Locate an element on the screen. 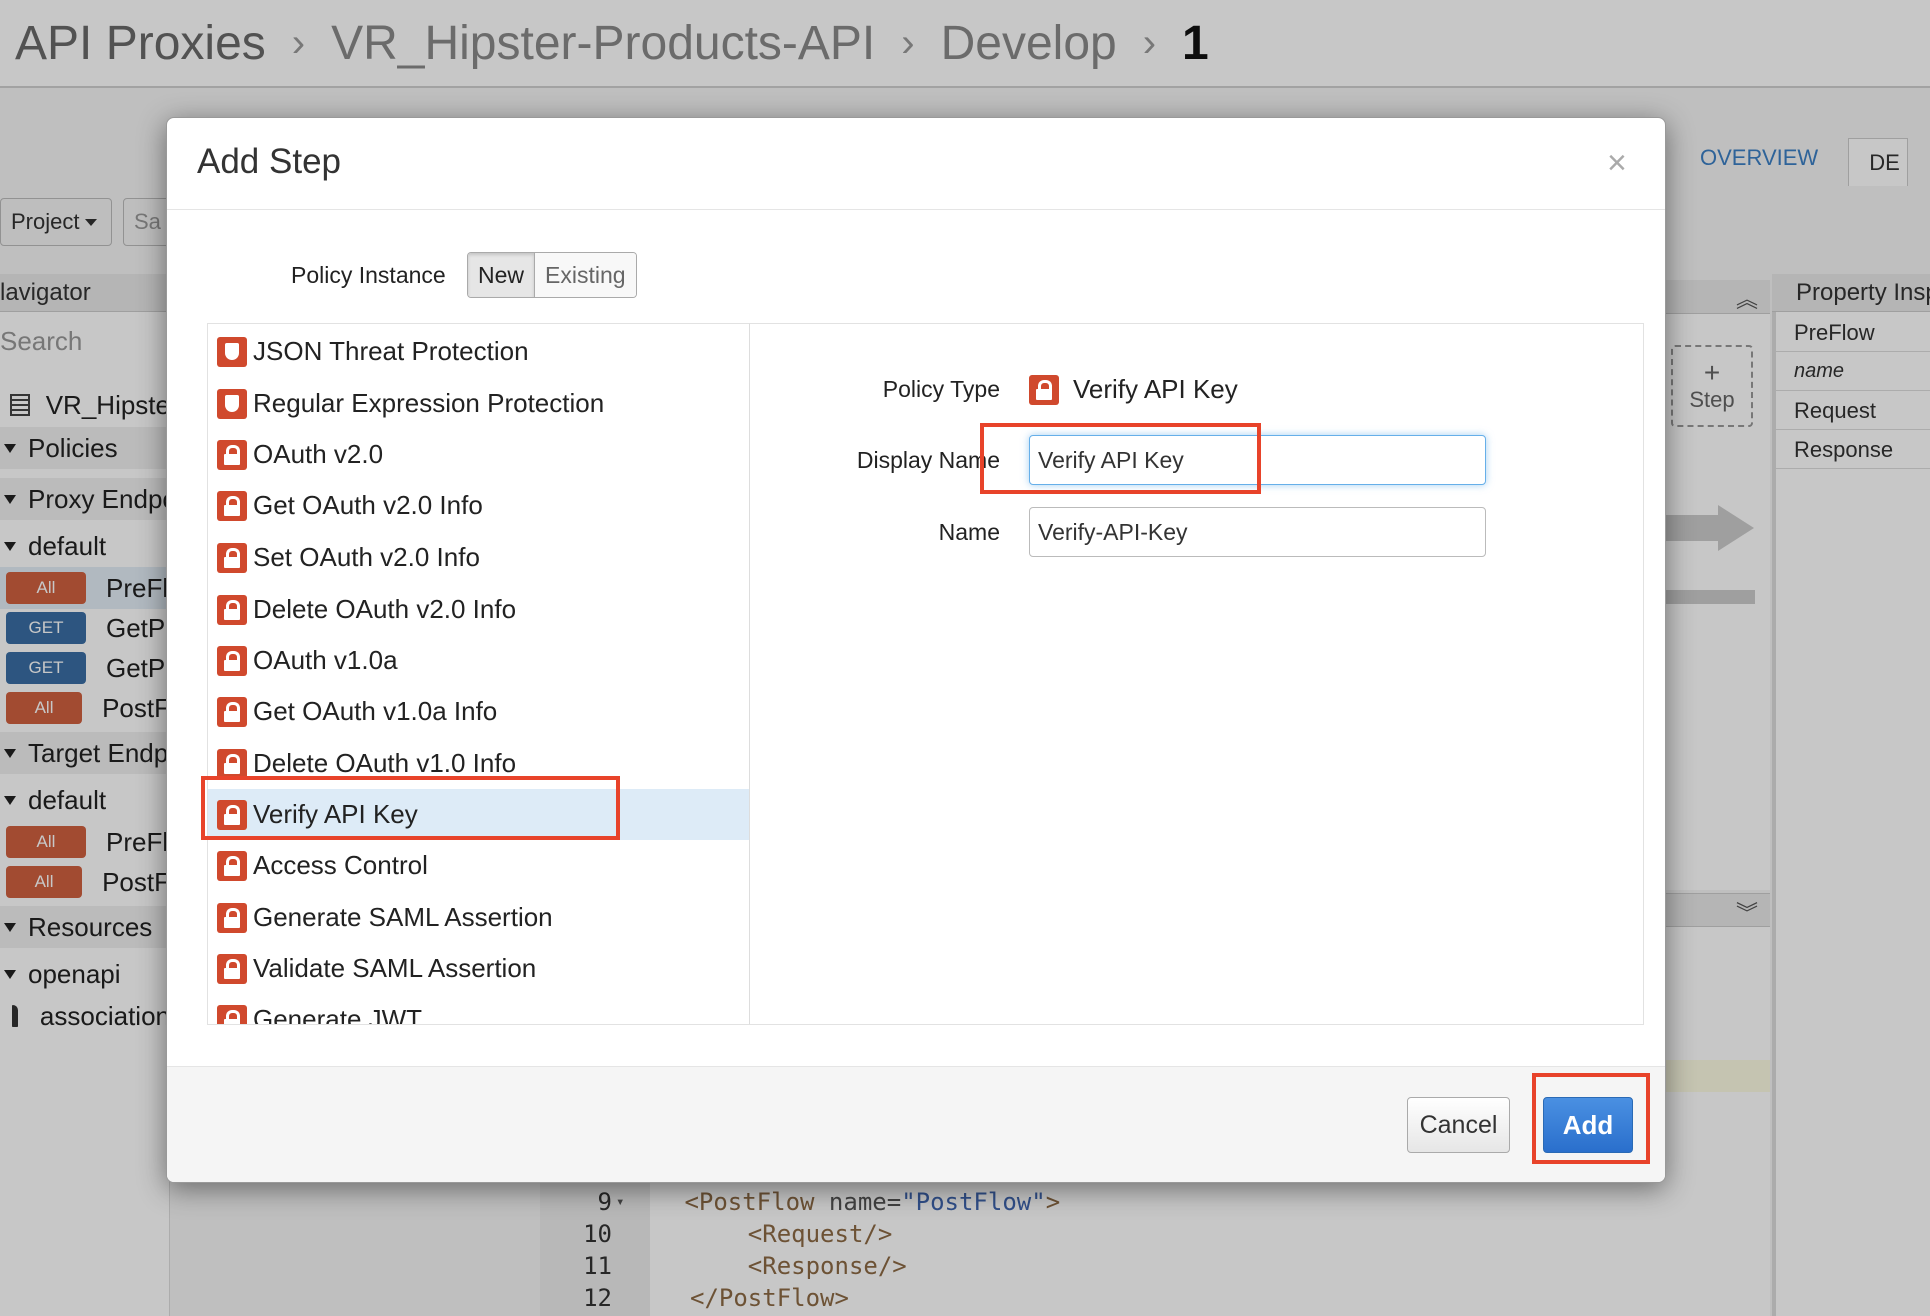 The height and width of the screenshot is (1316, 1930). name-row: Name Verify-API-Key is located at coordinates (1118, 532).